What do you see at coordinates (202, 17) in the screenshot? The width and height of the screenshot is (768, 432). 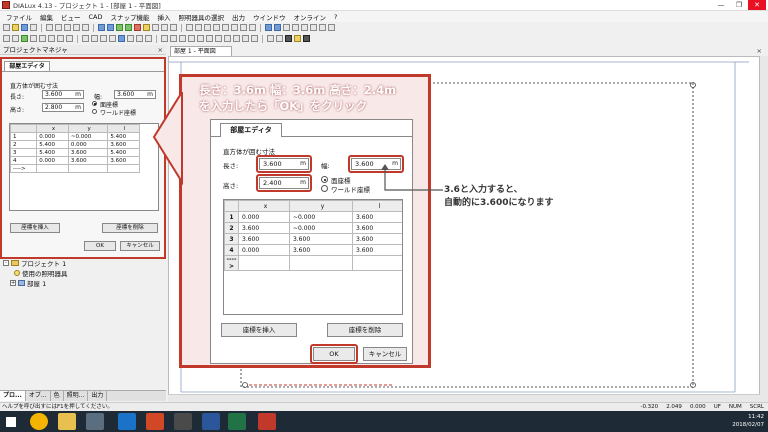 I see `menu-luminaire-selection: 照明器具の選択` at bounding box center [202, 17].